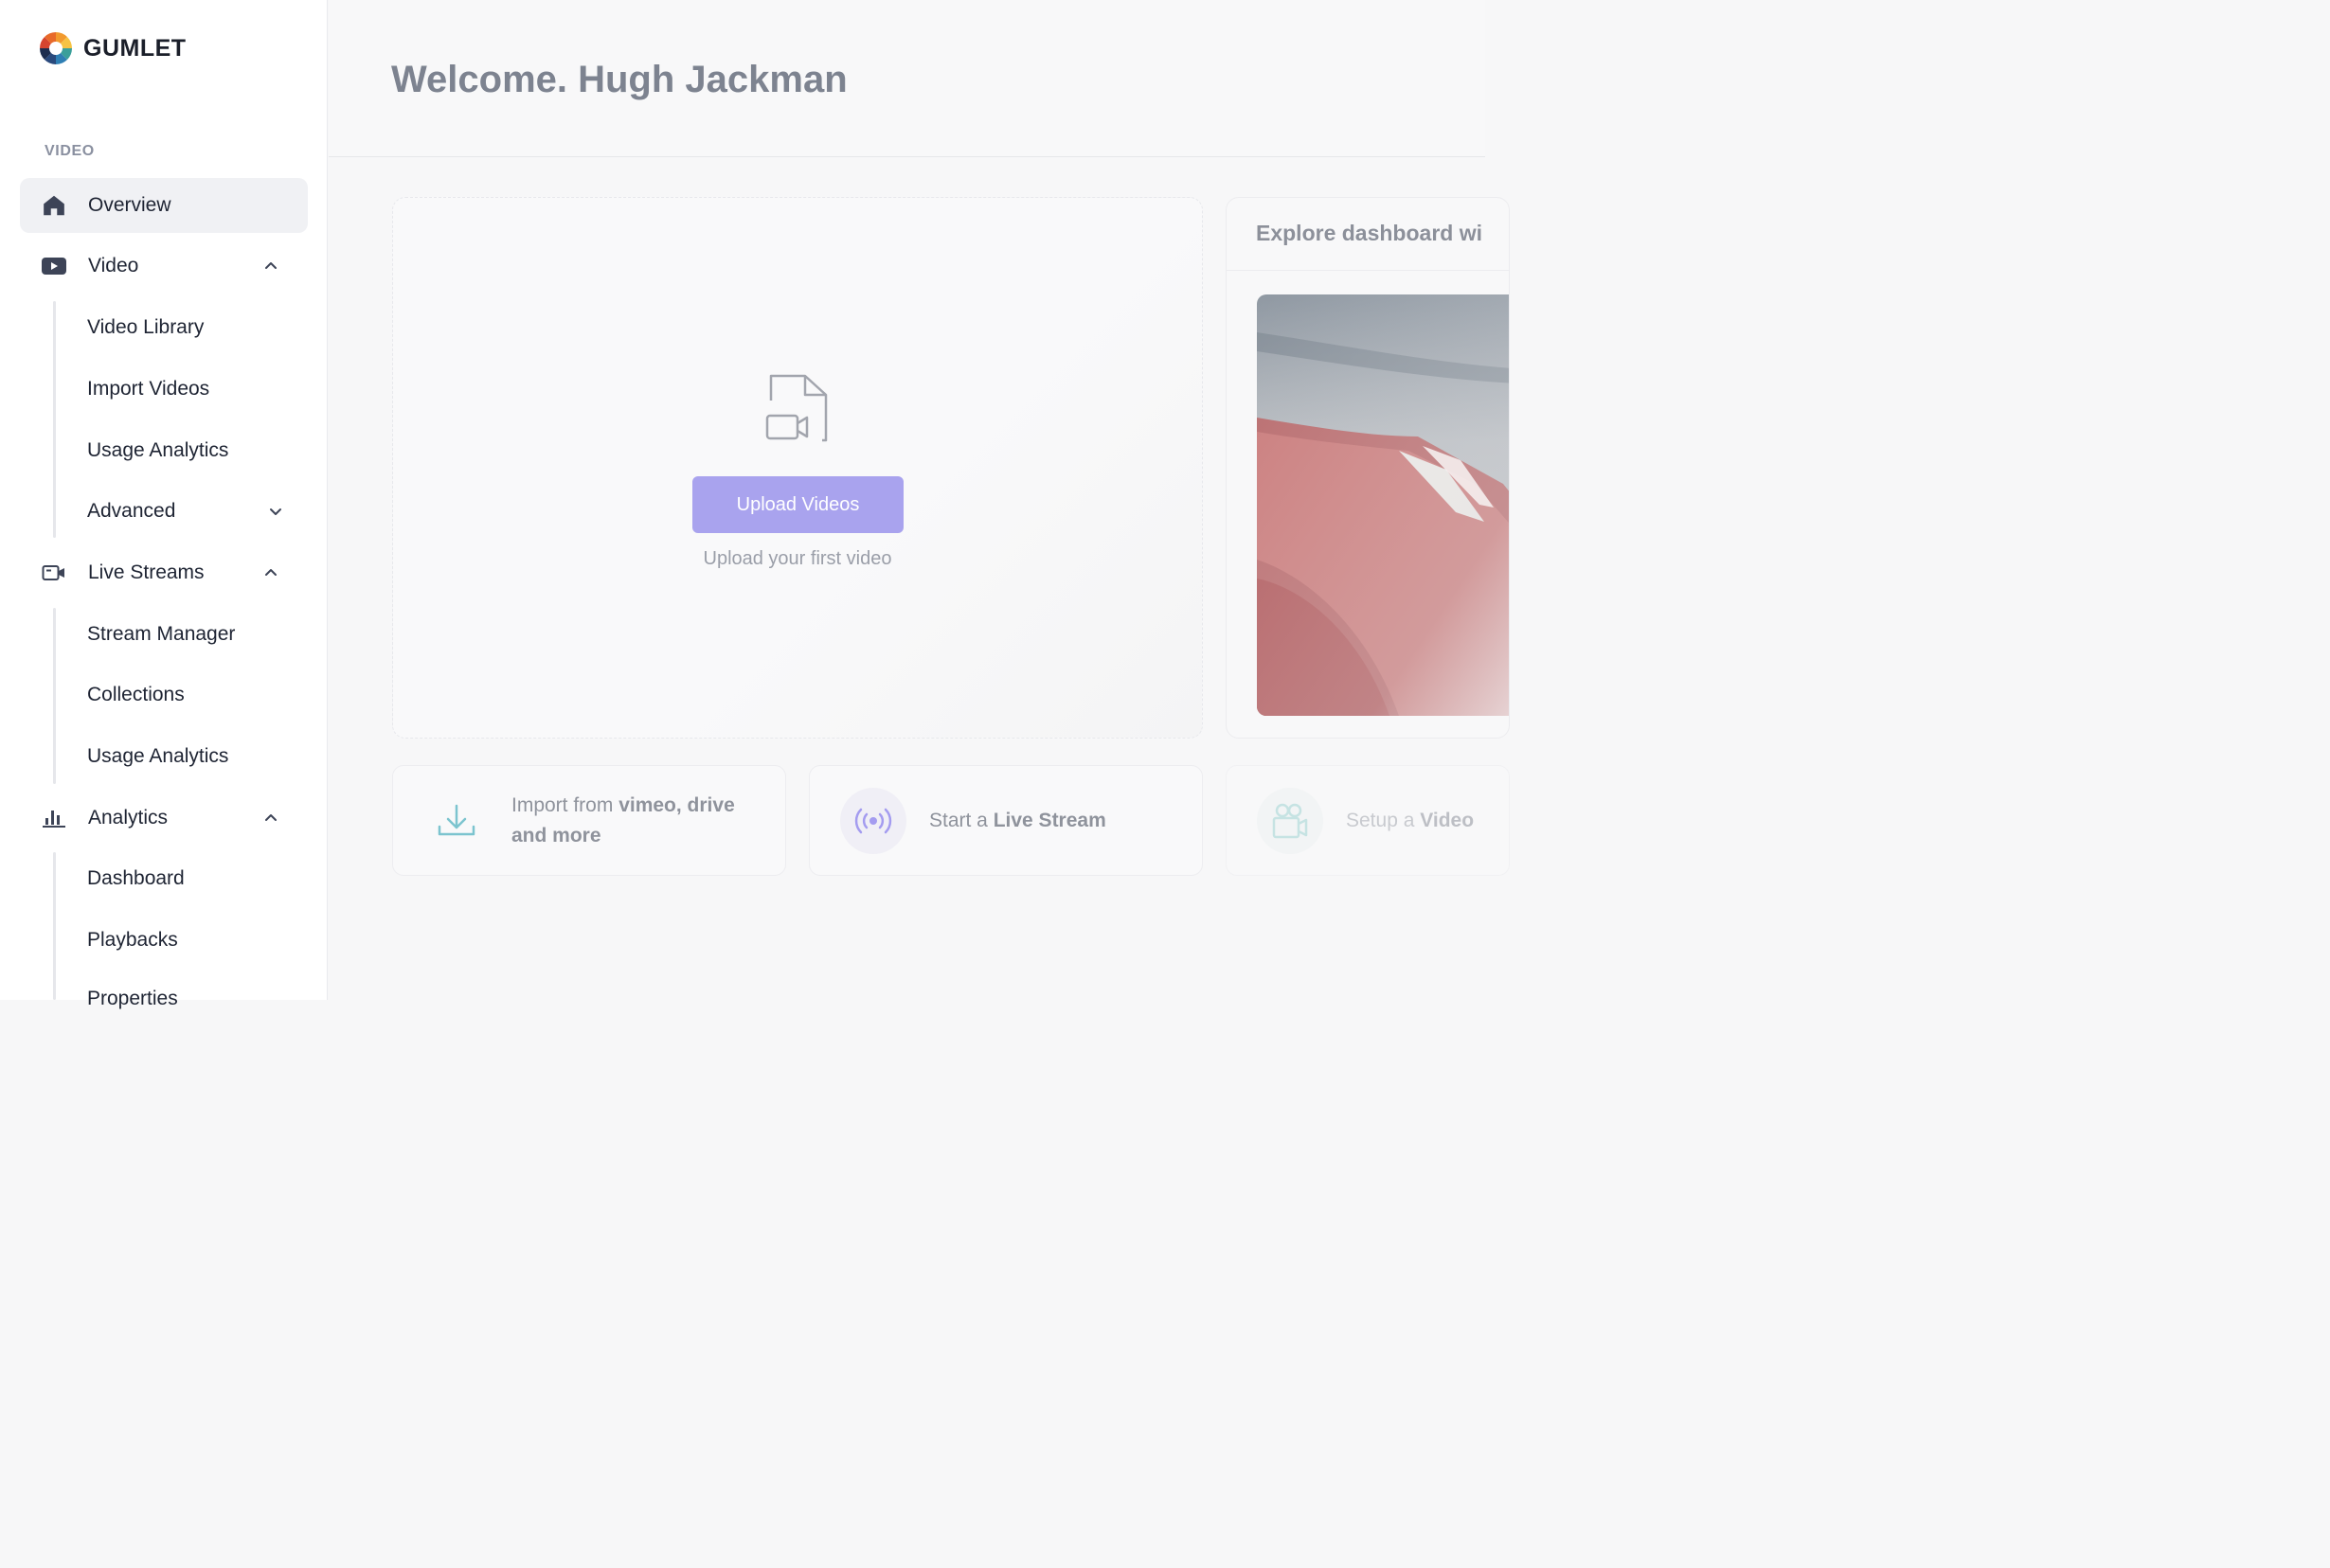  Describe the element at coordinates (132, 940) in the screenshot. I see `sidebar-subitem-playbacks: Playbacks` at that location.